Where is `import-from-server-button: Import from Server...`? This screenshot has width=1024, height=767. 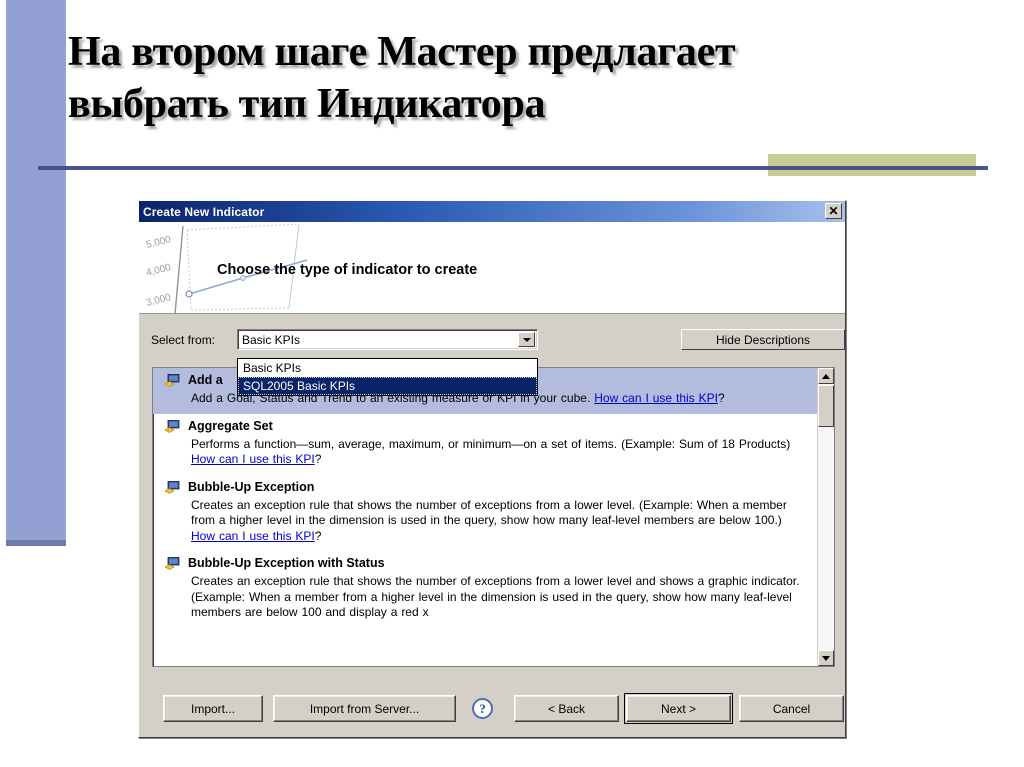 import-from-server-button: Import from Server... is located at coordinates (364, 708).